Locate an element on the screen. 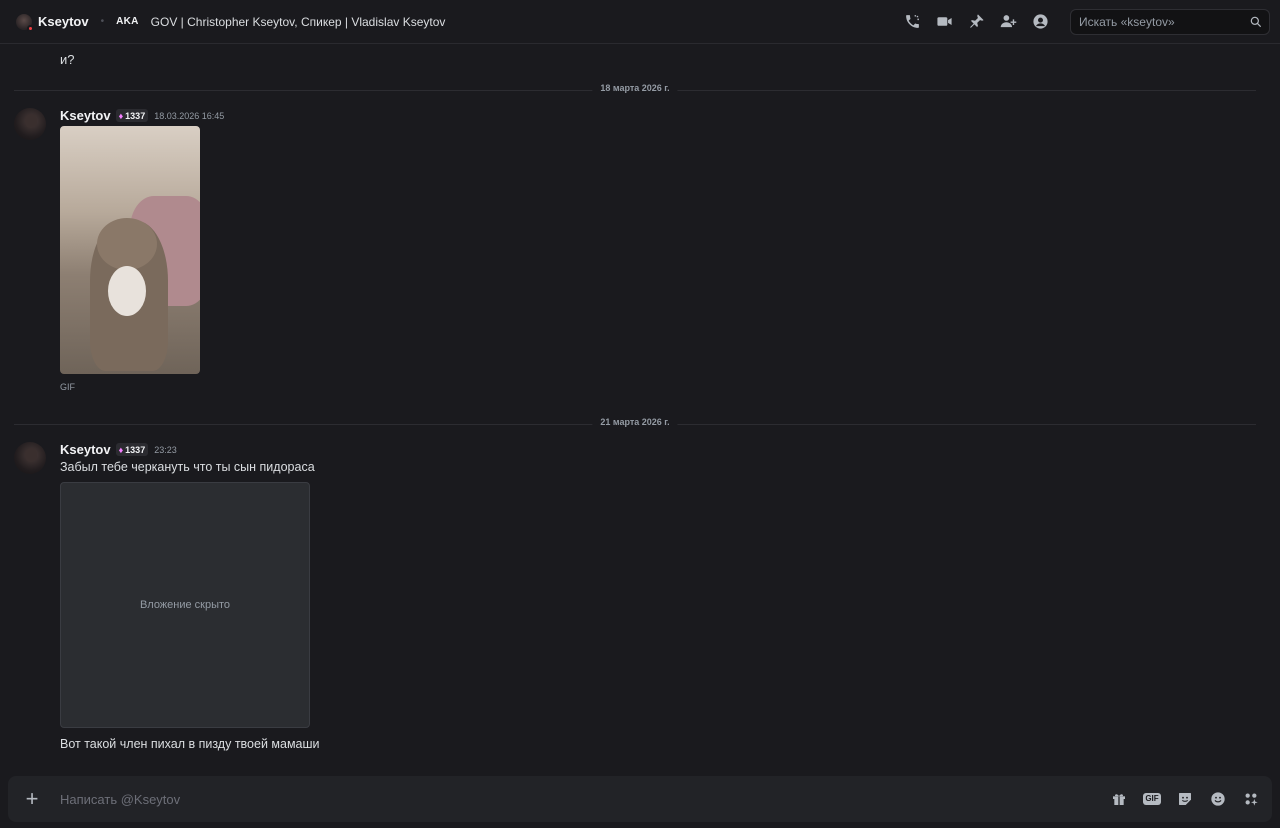 This screenshot has width=1280, height=828. message-timestamp: 23:23 is located at coordinates (165, 449).